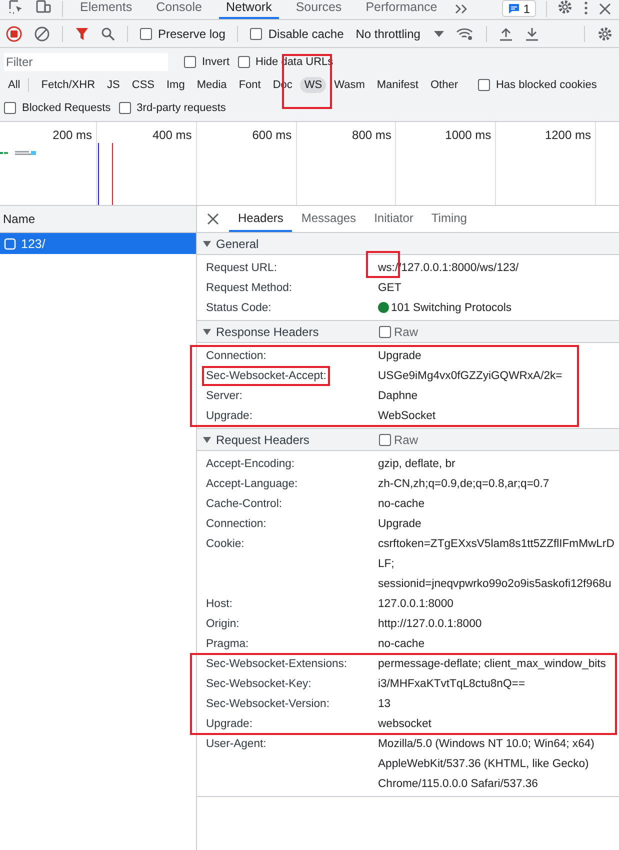  What do you see at coordinates (98, 174) in the screenshot?
I see `dom-loaded-marker` at bounding box center [98, 174].